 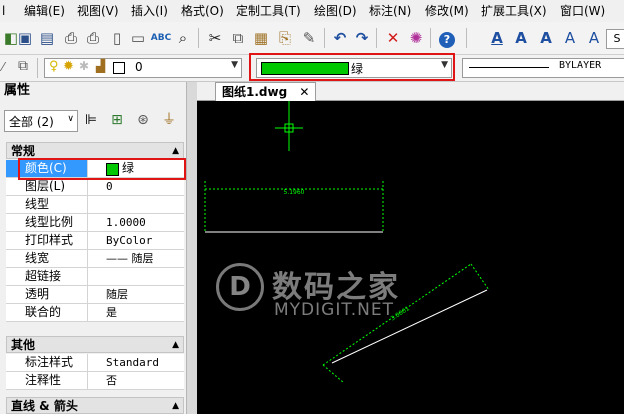 What do you see at coordinates (54, 66) in the screenshot?
I see `bulb-icon: ♀` at bounding box center [54, 66].